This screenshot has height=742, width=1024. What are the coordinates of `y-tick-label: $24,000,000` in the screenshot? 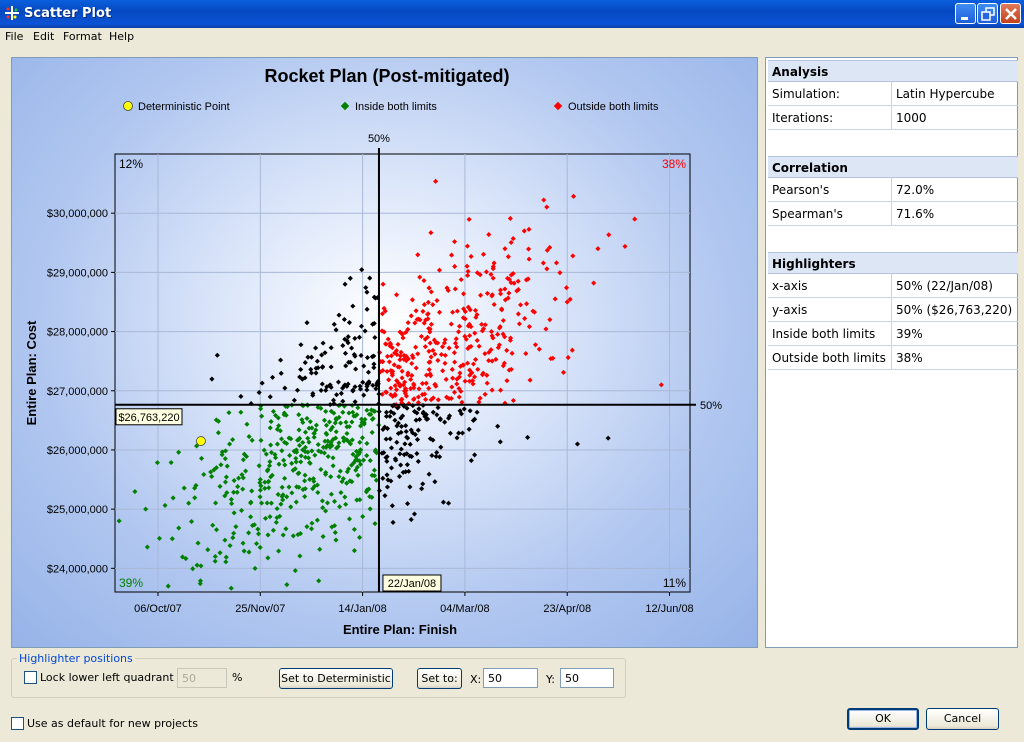 It's located at (77, 569).